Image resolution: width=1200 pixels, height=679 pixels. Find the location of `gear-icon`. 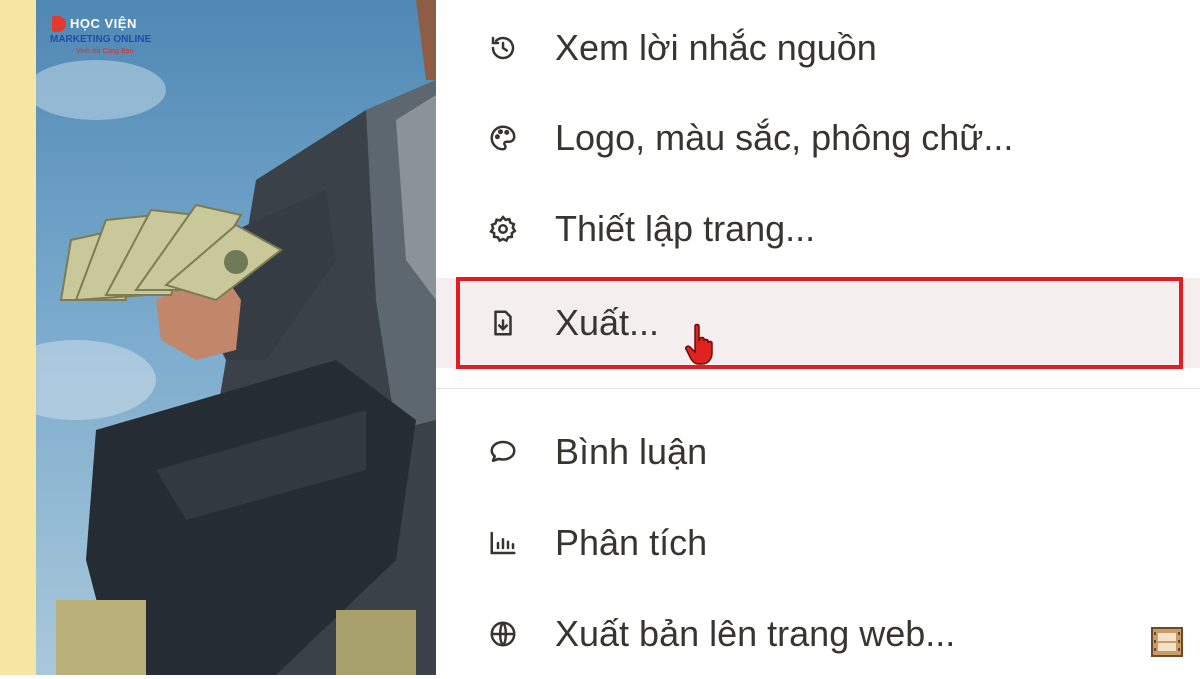

gear-icon is located at coordinates (503, 229).